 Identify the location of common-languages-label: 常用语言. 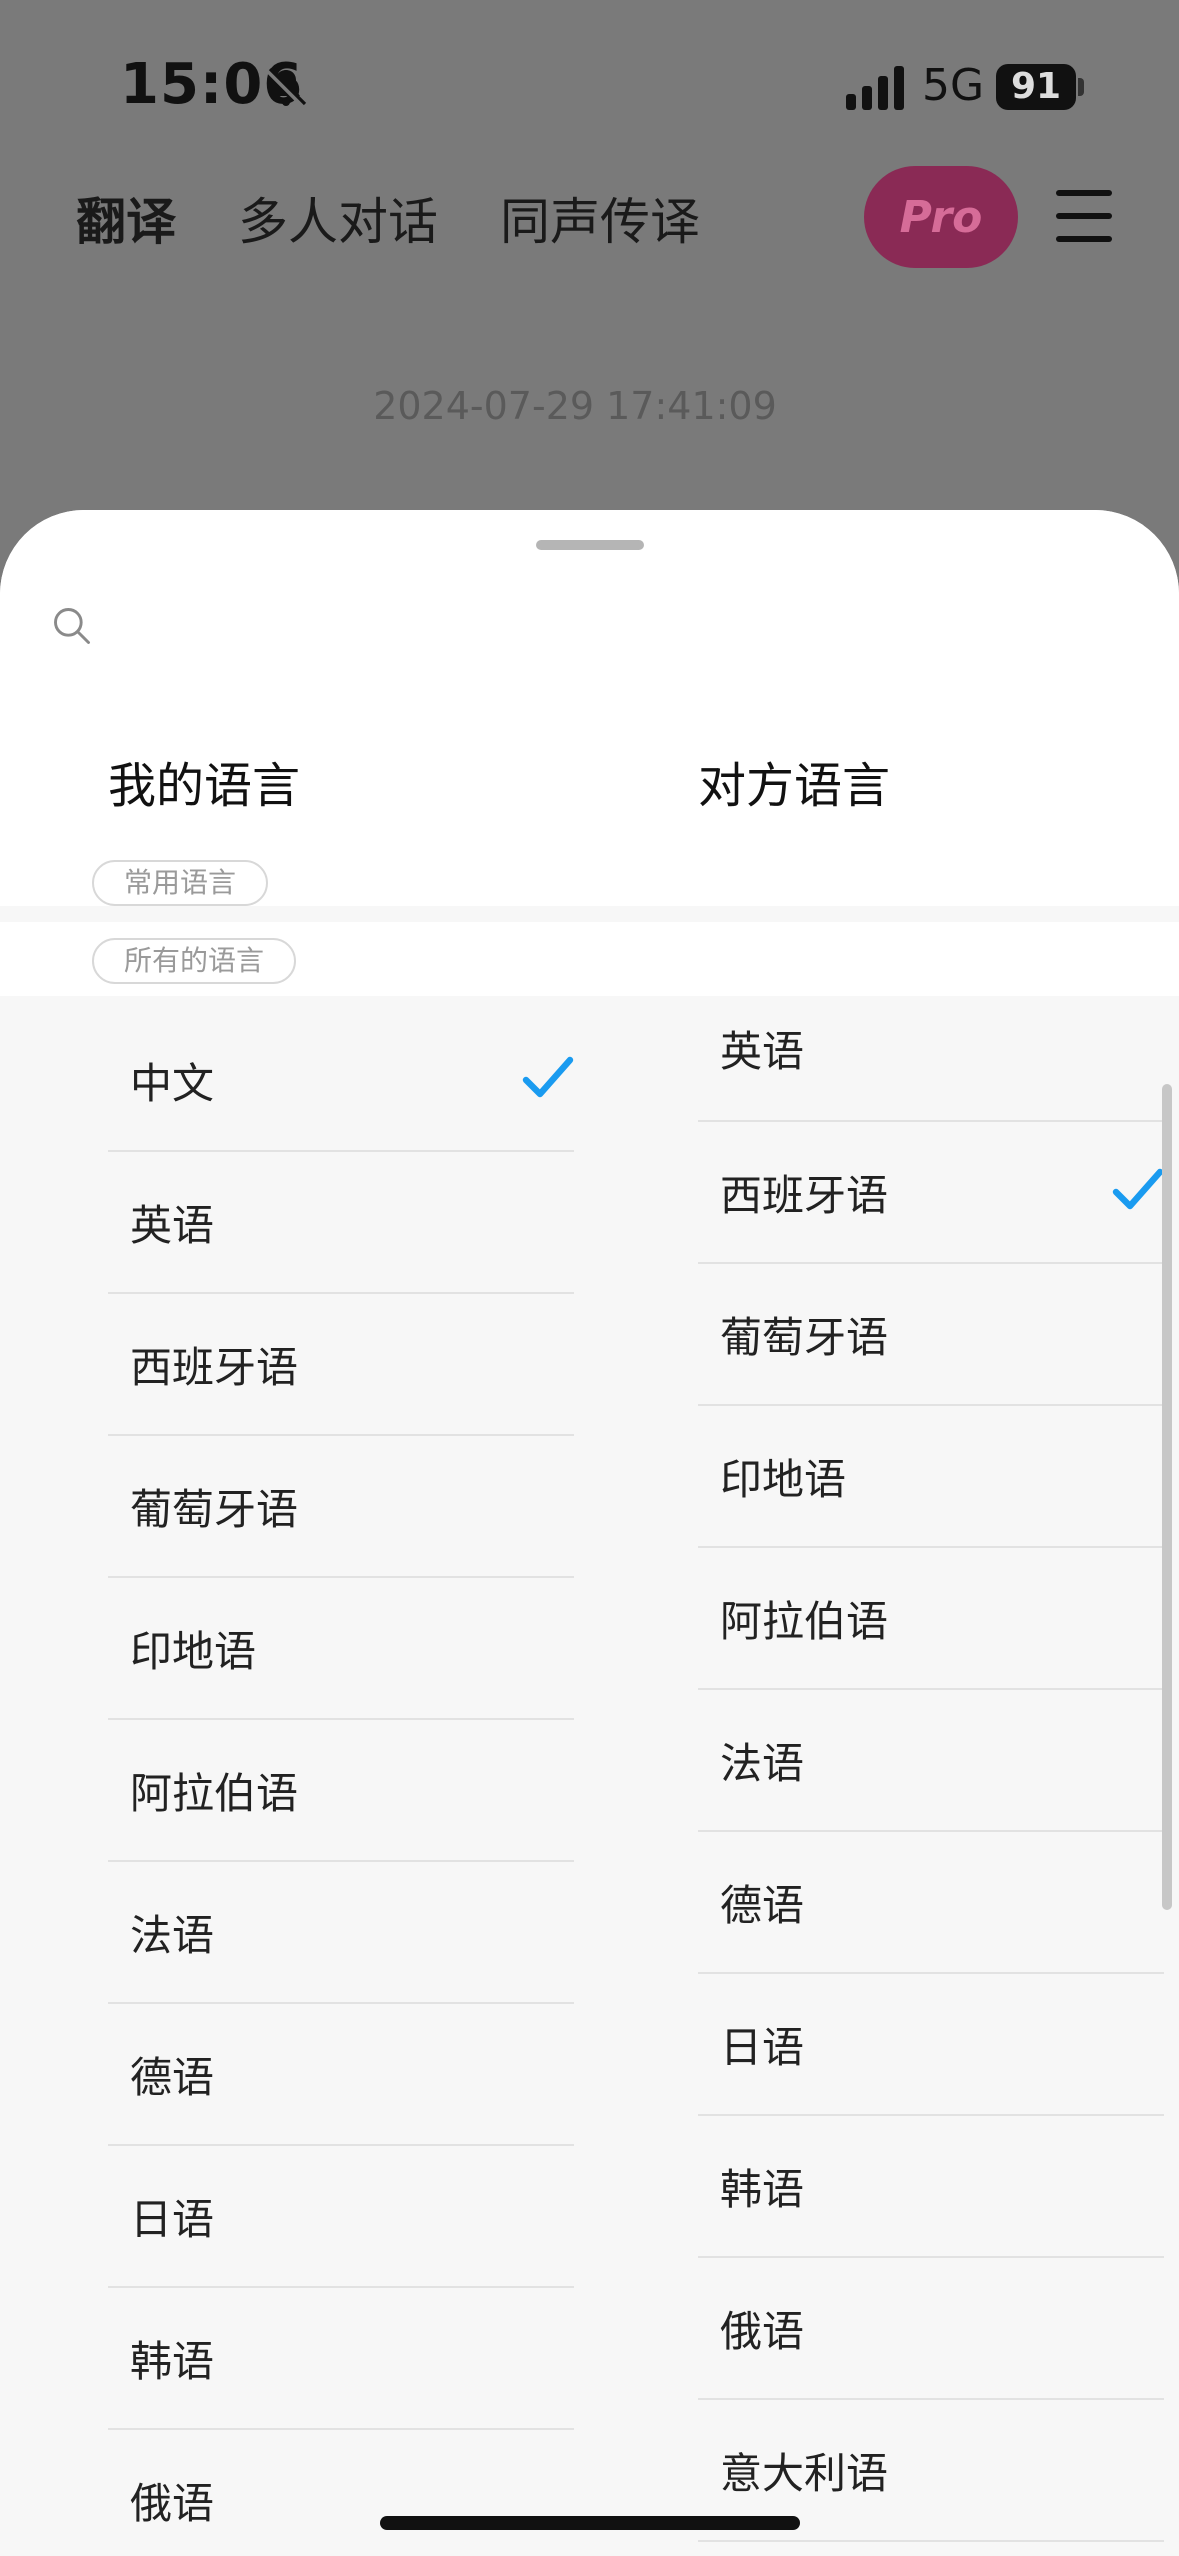
(180, 883).